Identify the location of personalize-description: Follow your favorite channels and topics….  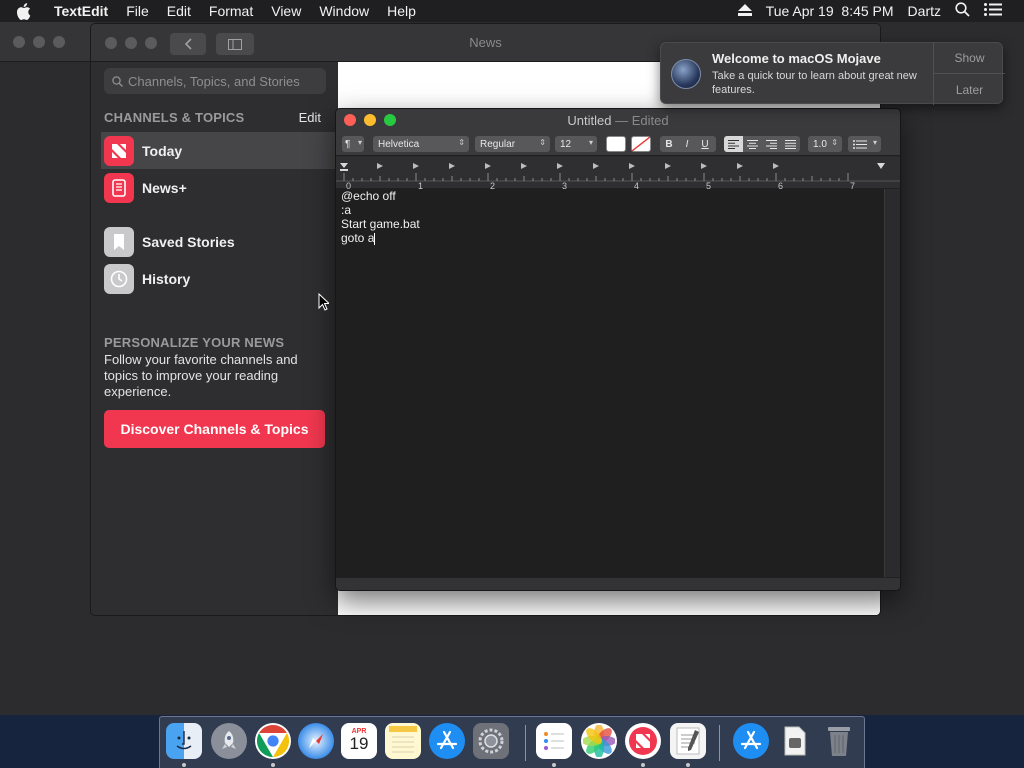
(201, 375).